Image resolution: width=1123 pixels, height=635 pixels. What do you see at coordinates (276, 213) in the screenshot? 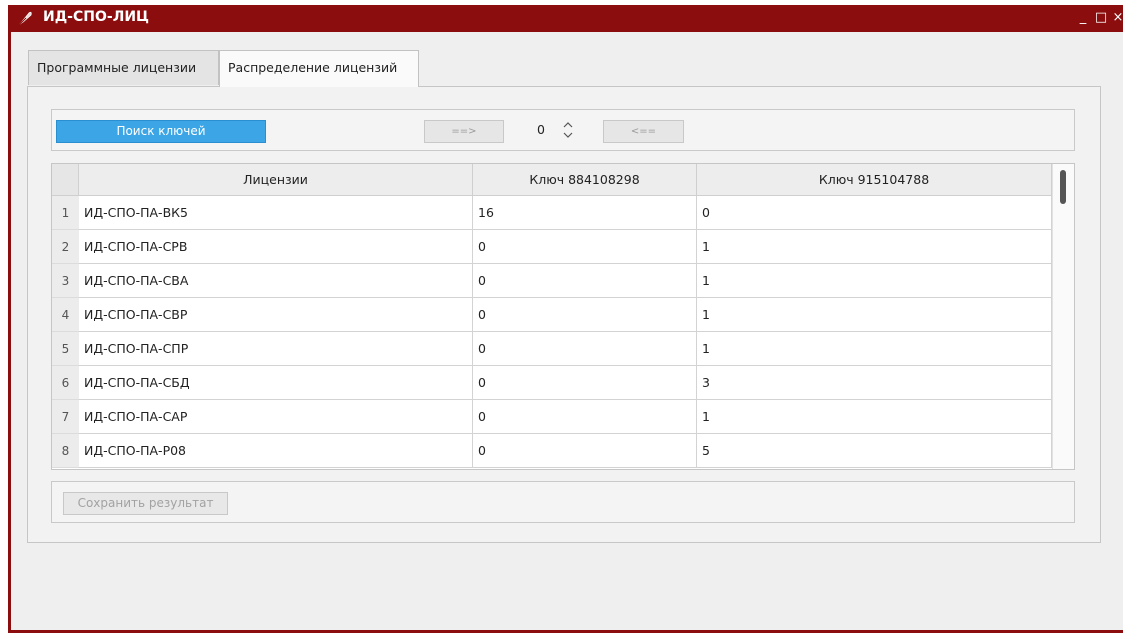
I see `license-cell: ИД-СПО-ПА-ВК5` at bounding box center [276, 213].